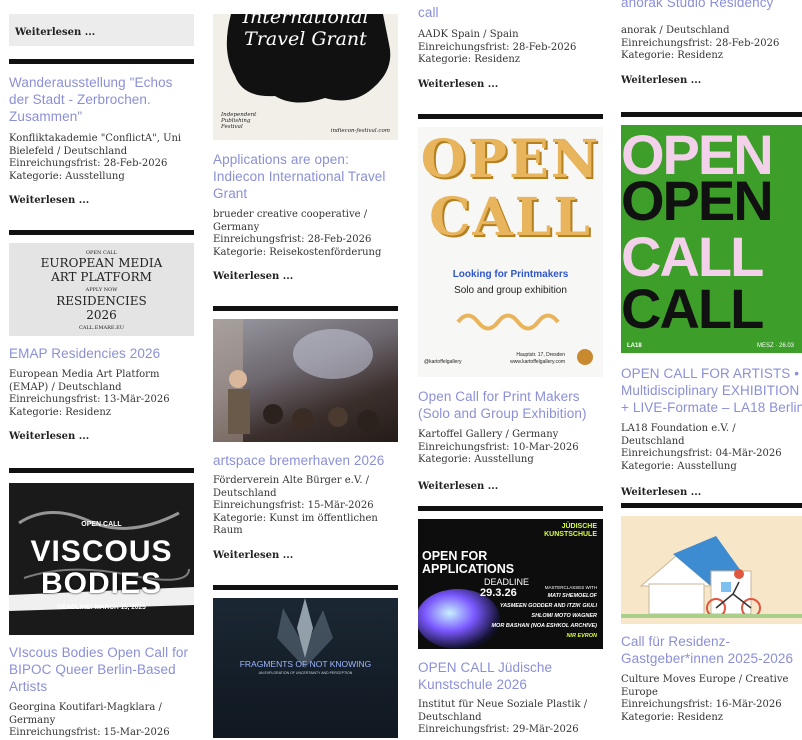 The width and height of the screenshot is (802, 740). What do you see at coordinates (711, 577) in the screenshot?
I see `house-cyclist-graphic` at bounding box center [711, 577].